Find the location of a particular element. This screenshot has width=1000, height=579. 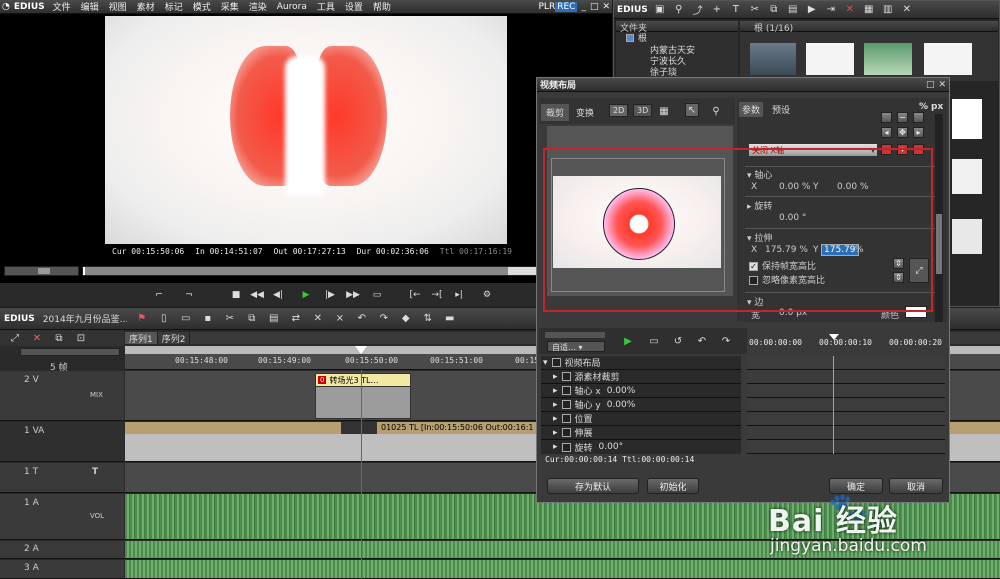

properties-icon: ▦ is located at coordinates (869, 10).